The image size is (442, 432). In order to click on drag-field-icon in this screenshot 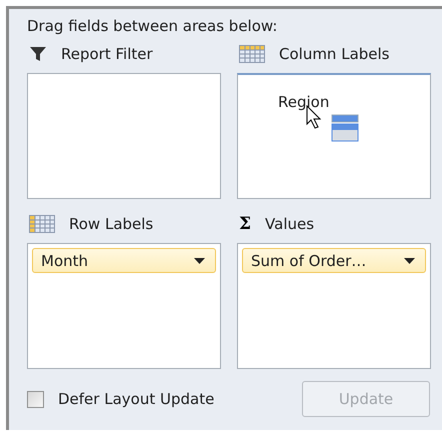, I will do `click(345, 128)`.